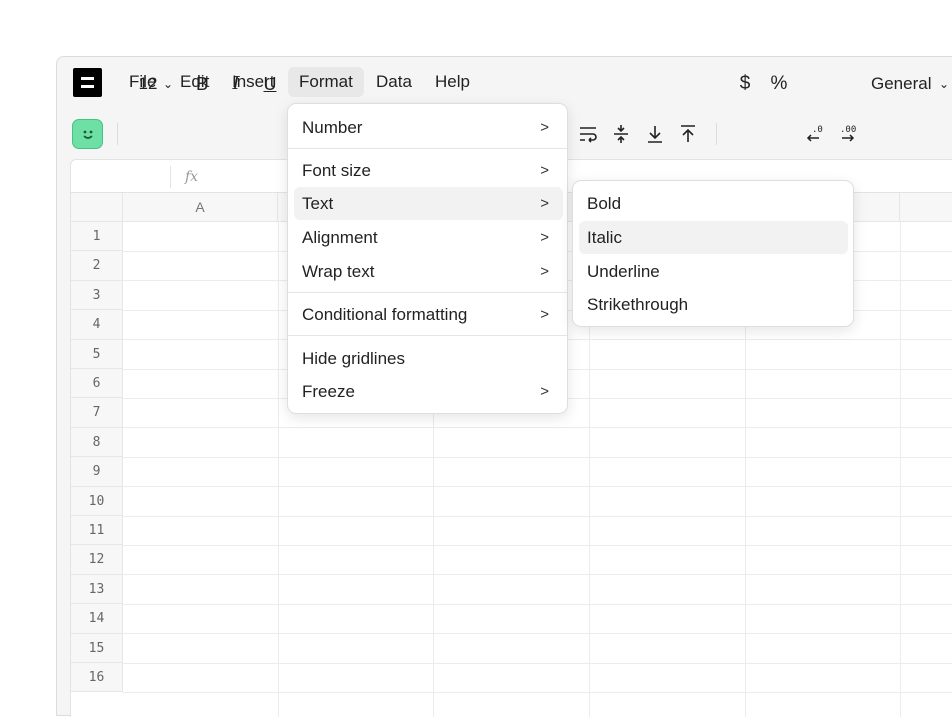  What do you see at coordinates (588, 134) in the screenshot?
I see `wrap-text-icon` at bounding box center [588, 134].